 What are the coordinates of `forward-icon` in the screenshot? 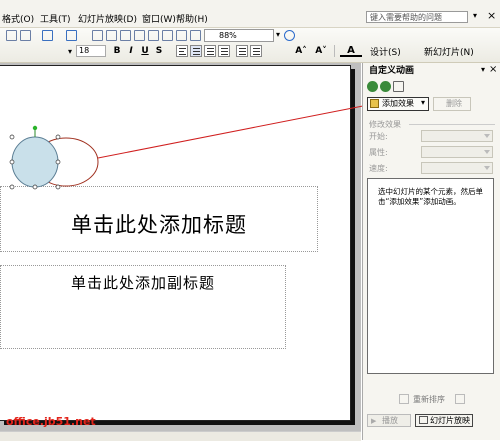 It's located at (385, 86).